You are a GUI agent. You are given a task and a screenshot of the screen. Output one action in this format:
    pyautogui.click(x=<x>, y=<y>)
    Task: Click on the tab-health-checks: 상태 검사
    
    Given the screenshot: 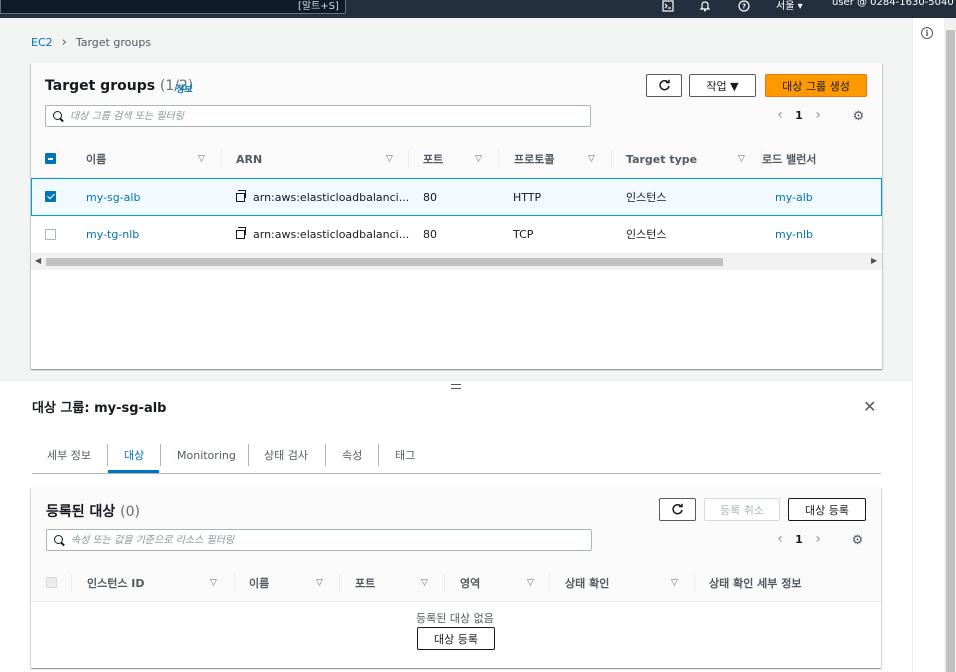 What is the action you would take?
    pyautogui.click(x=286, y=455)
    